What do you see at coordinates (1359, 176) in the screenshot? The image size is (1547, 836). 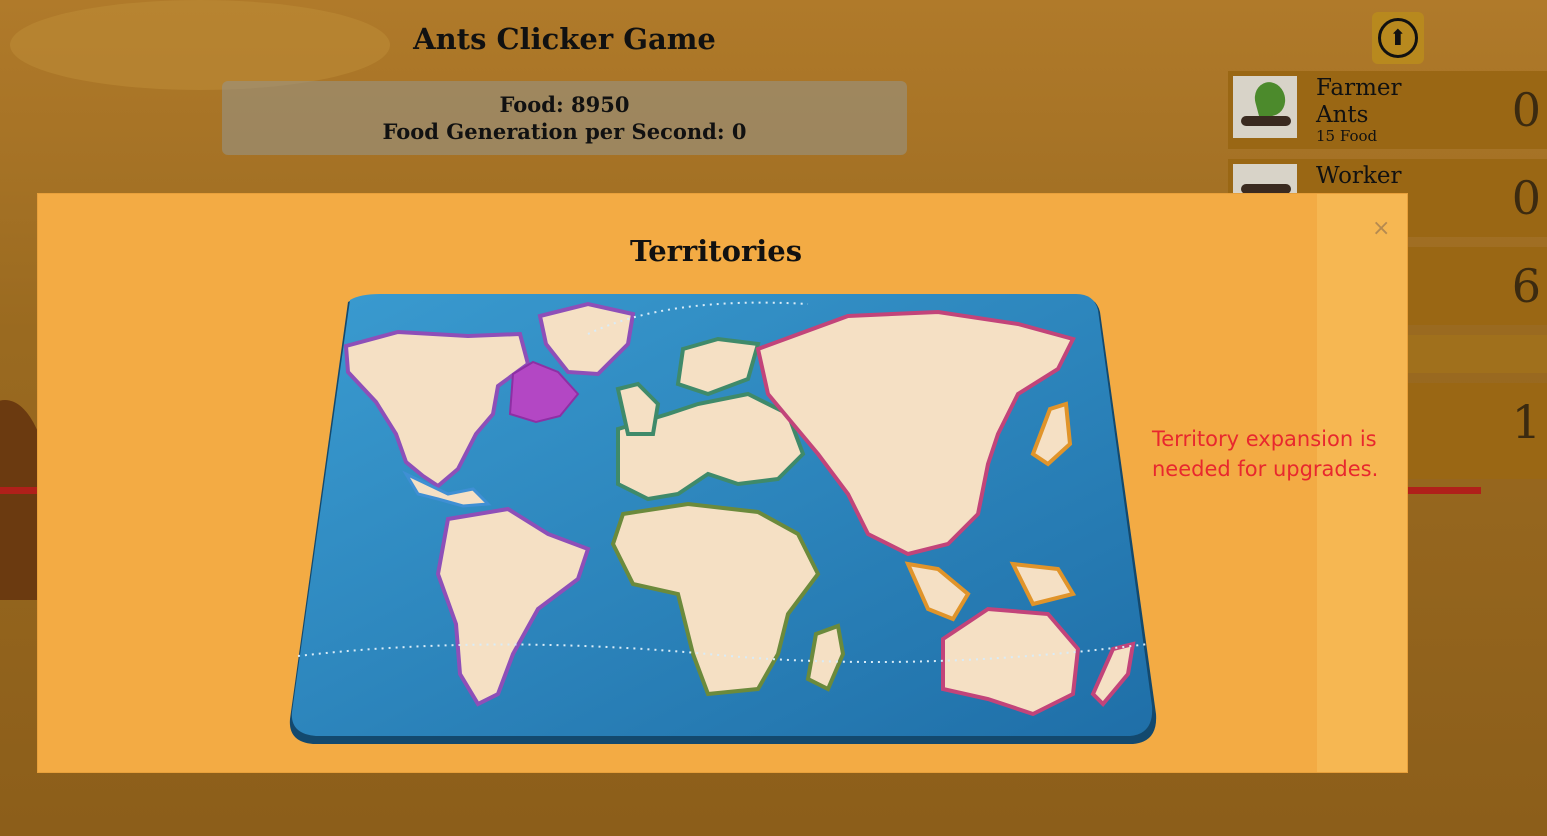 I see `upgrade-name: Worker` at bounding box center [1359, 176].